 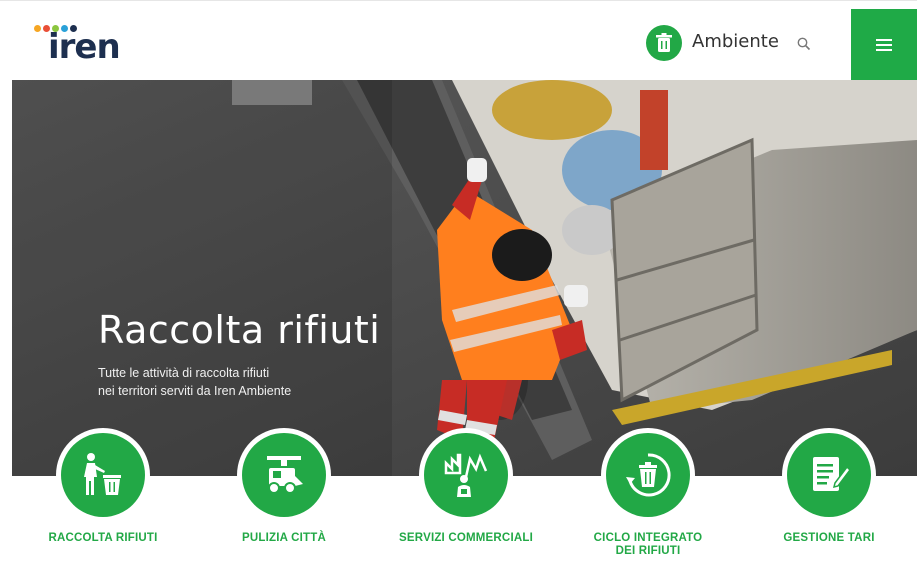 What do you see at coordinates (195, 391) in the screenshot?
I see `hero-subtitle-line2: nei territori serviti da Iren Ambiente` at bounding box center [195, 391].